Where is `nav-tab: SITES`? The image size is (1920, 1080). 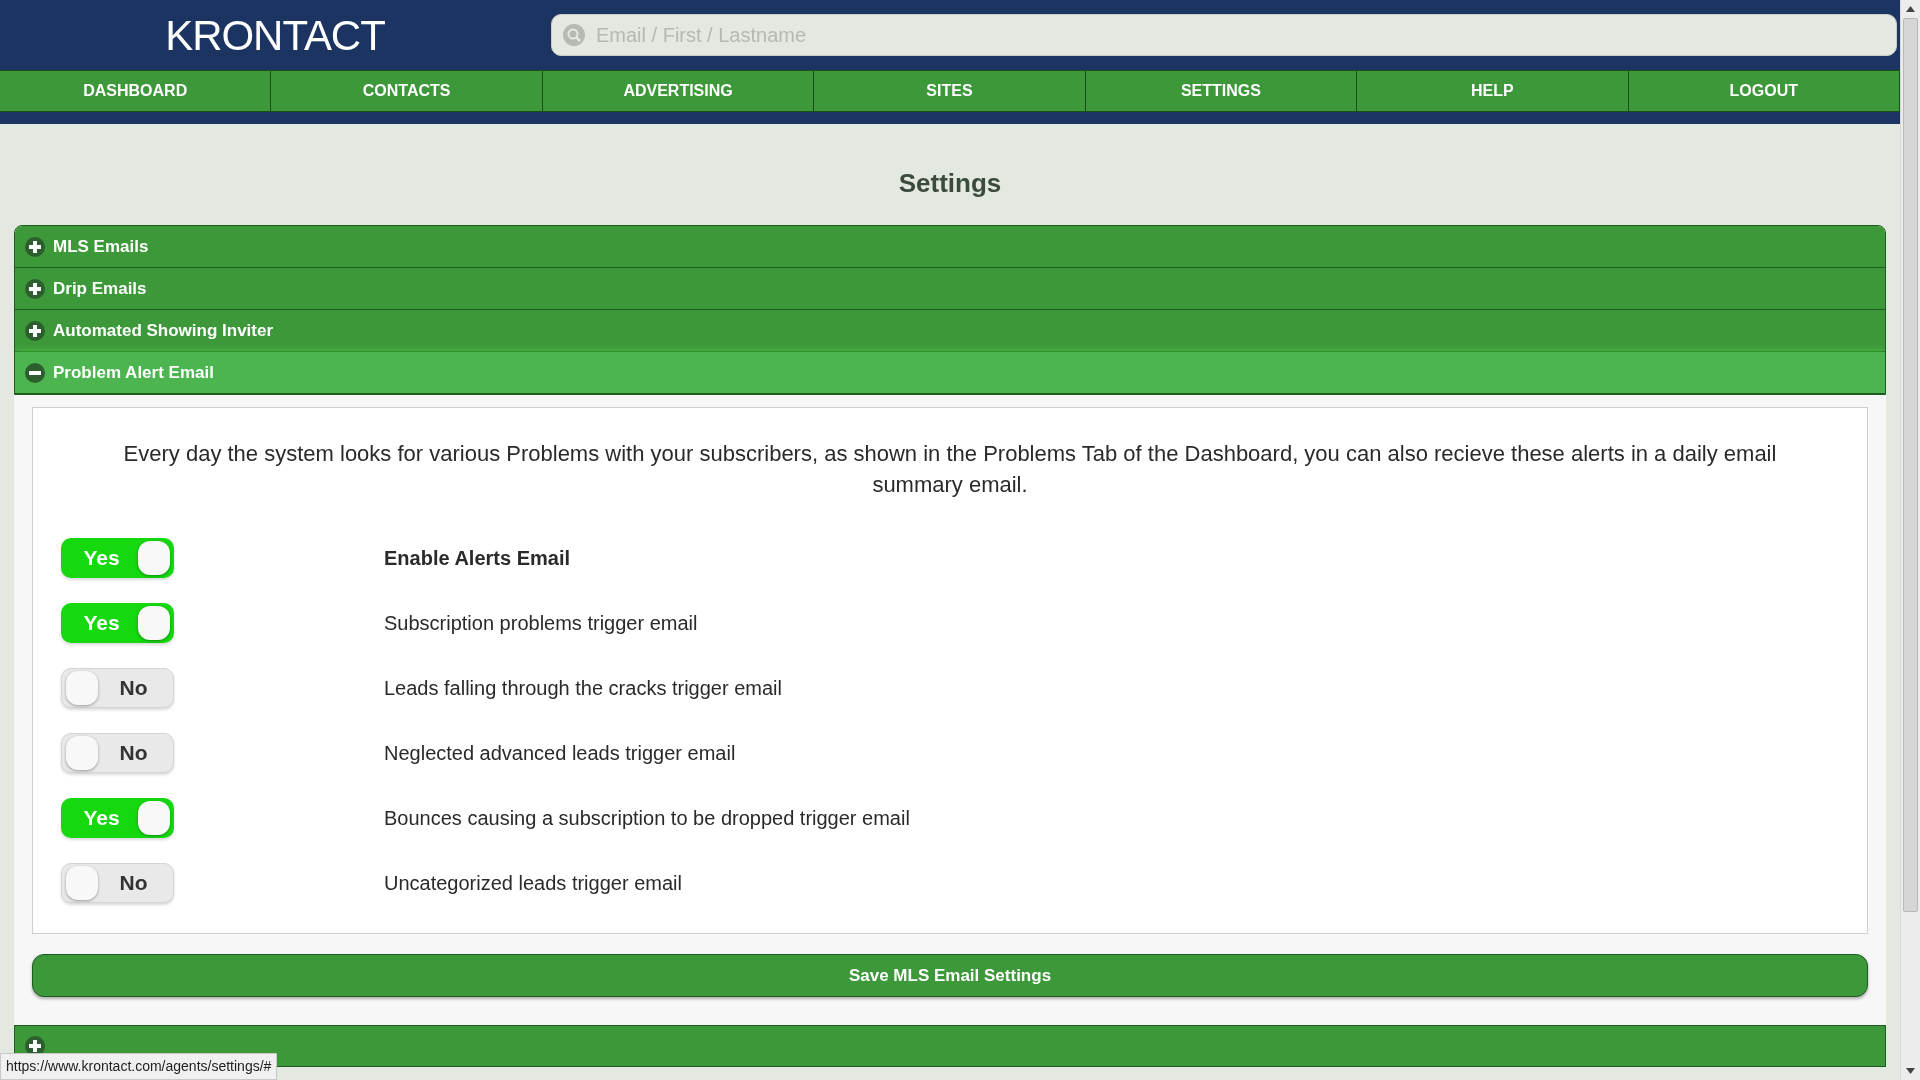 nav-tab: SITES is located at coordinates (950, 91).